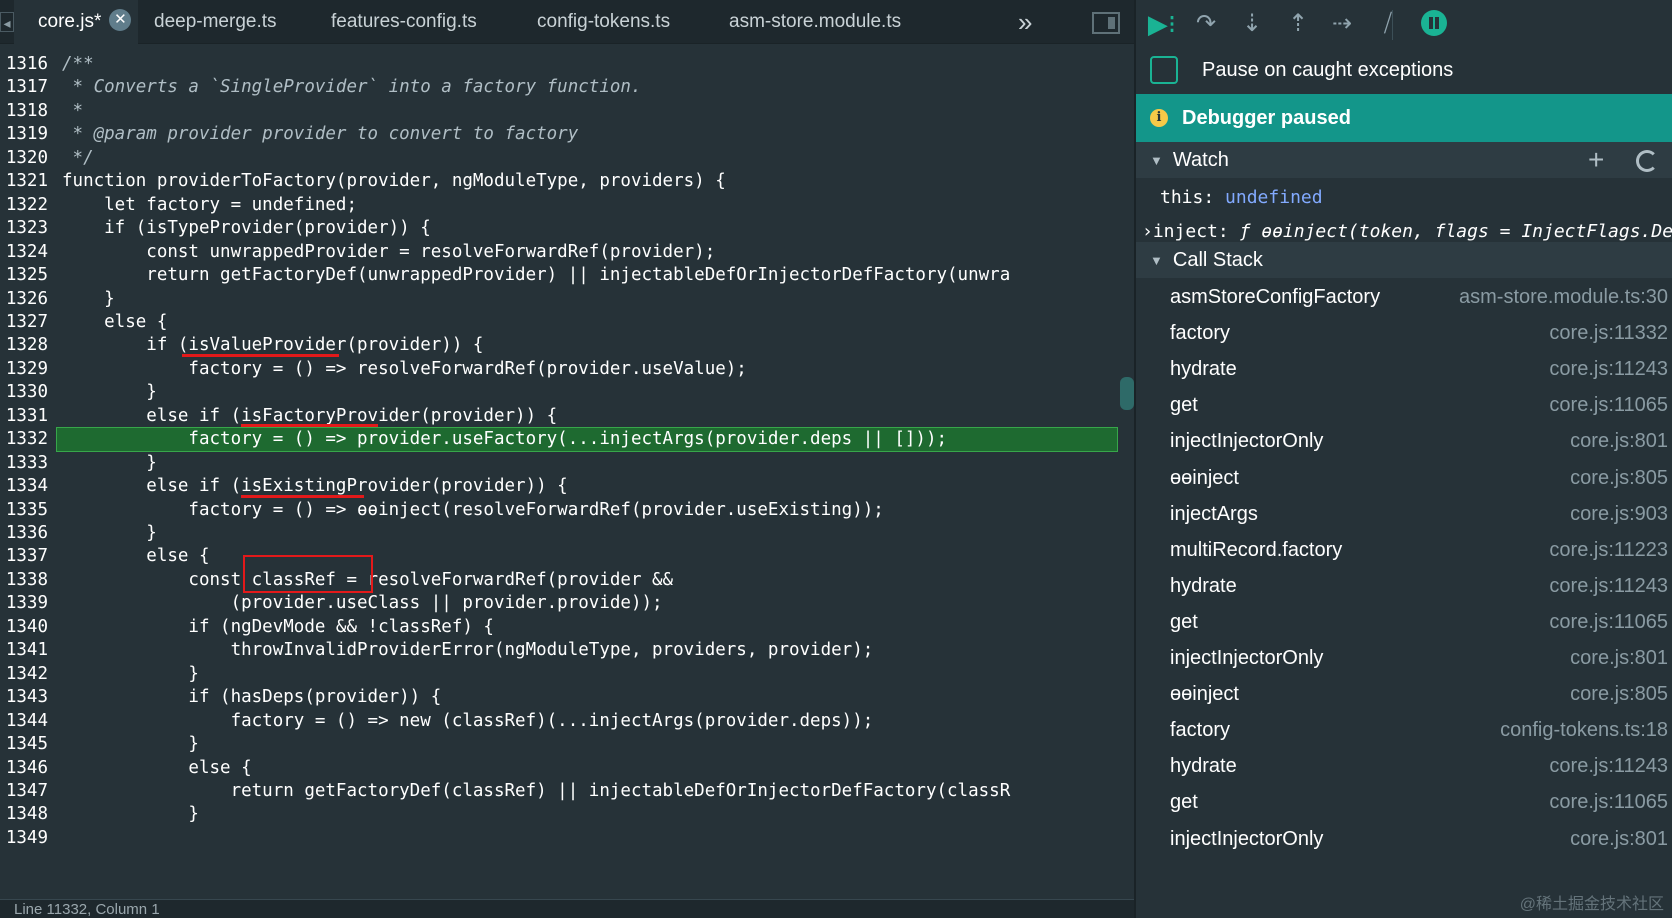  What do you see at coordinates (25, 580) in the screenshot?
I see `line-number: 1338` at bounding box center [25, 580].